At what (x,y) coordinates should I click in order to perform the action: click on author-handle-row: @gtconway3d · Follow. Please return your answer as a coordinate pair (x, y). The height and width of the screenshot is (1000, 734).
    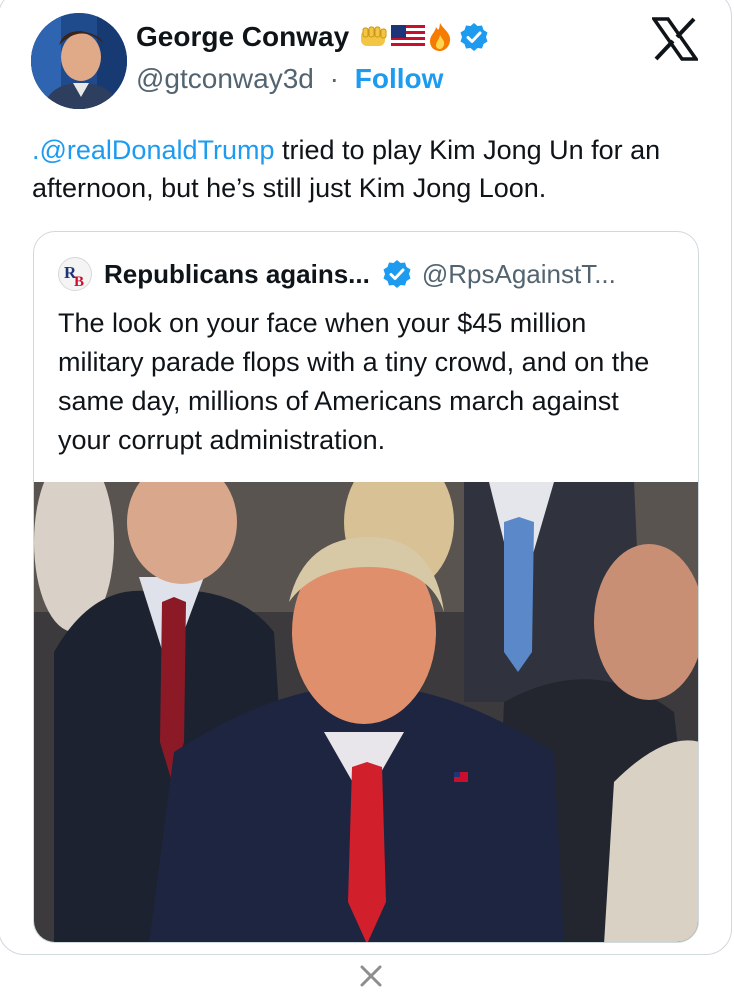
    Looking at the image, I should click on (289, 79).